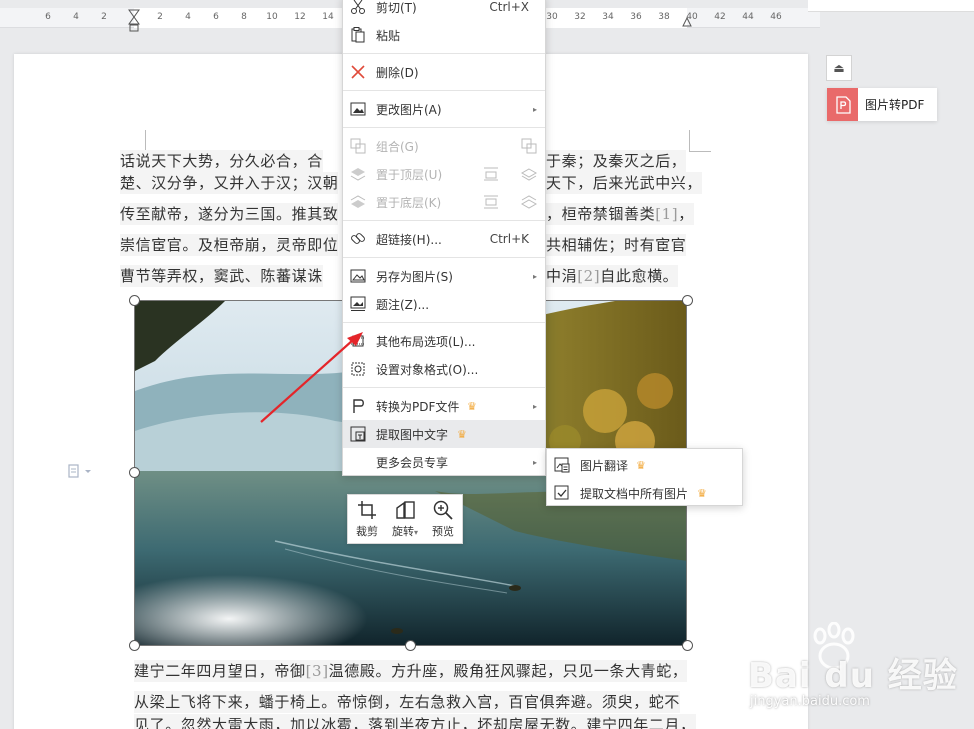 The image size is (974, 729). I want to click on paragraph-line: 崇信宦官。及桓帝崩，灵帝即位, so click(229, 245).